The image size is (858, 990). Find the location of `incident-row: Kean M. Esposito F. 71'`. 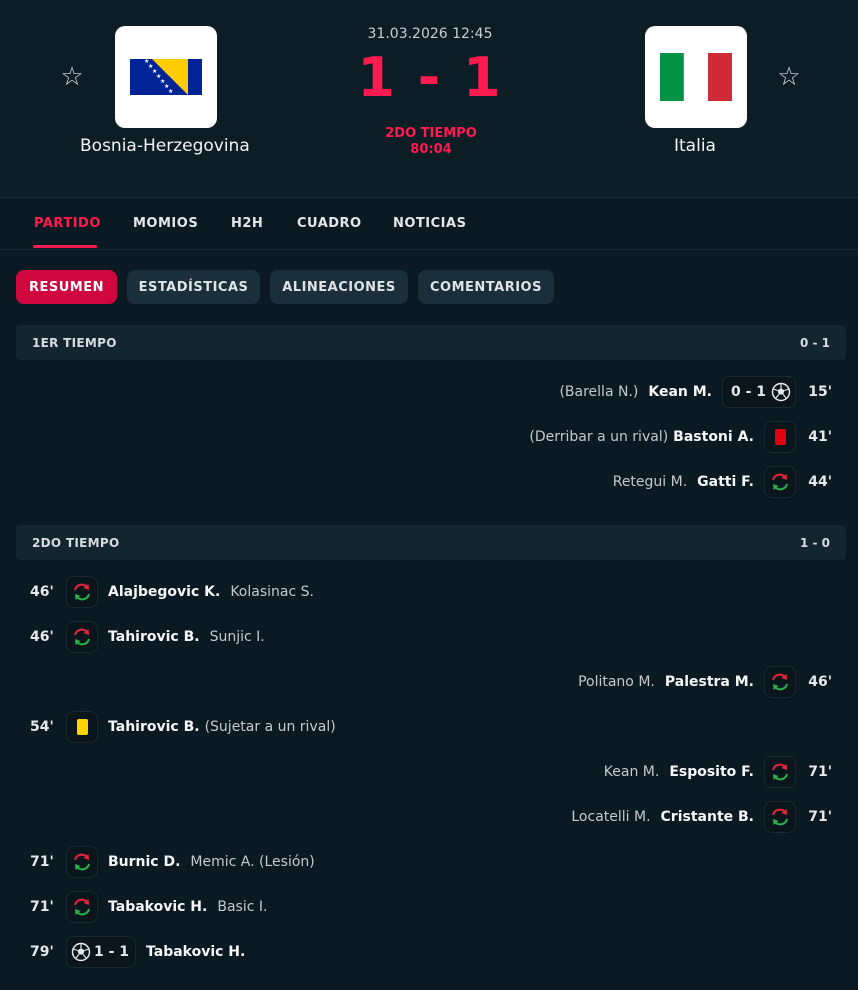

incident-row: Kean M. Esposito F. 71' is located at coordinates (718, 772).